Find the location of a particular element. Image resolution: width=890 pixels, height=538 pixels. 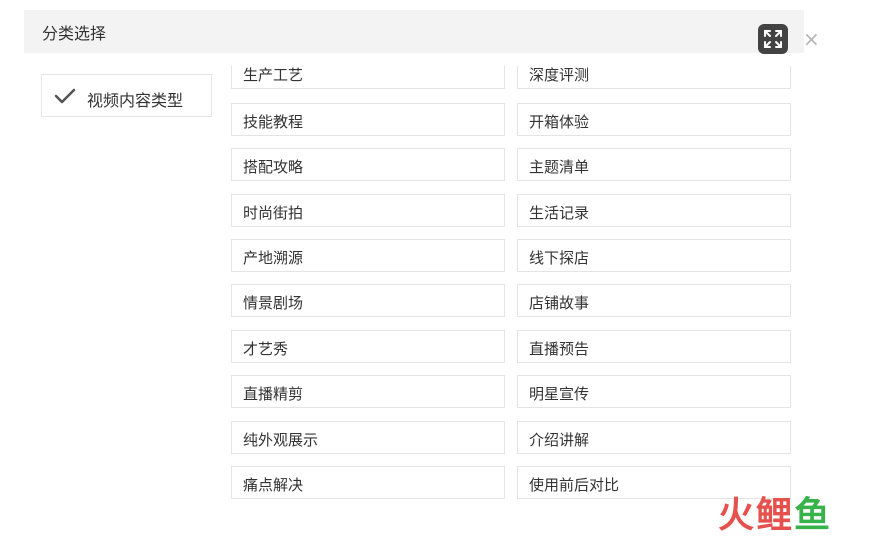

category-option: 主题清单 is located at coordinates (654, 164).